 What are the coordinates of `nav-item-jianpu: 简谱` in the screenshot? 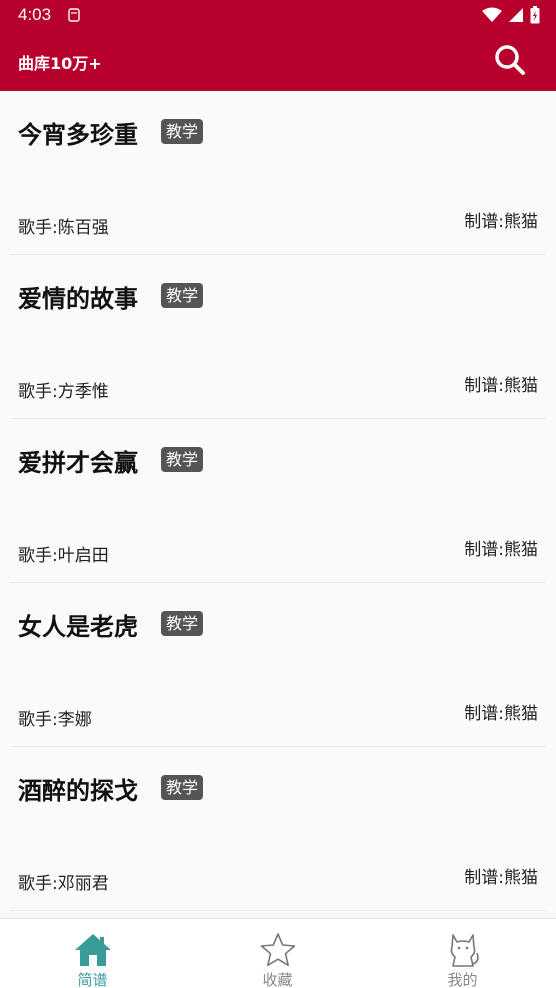 It's located at (92, 953).